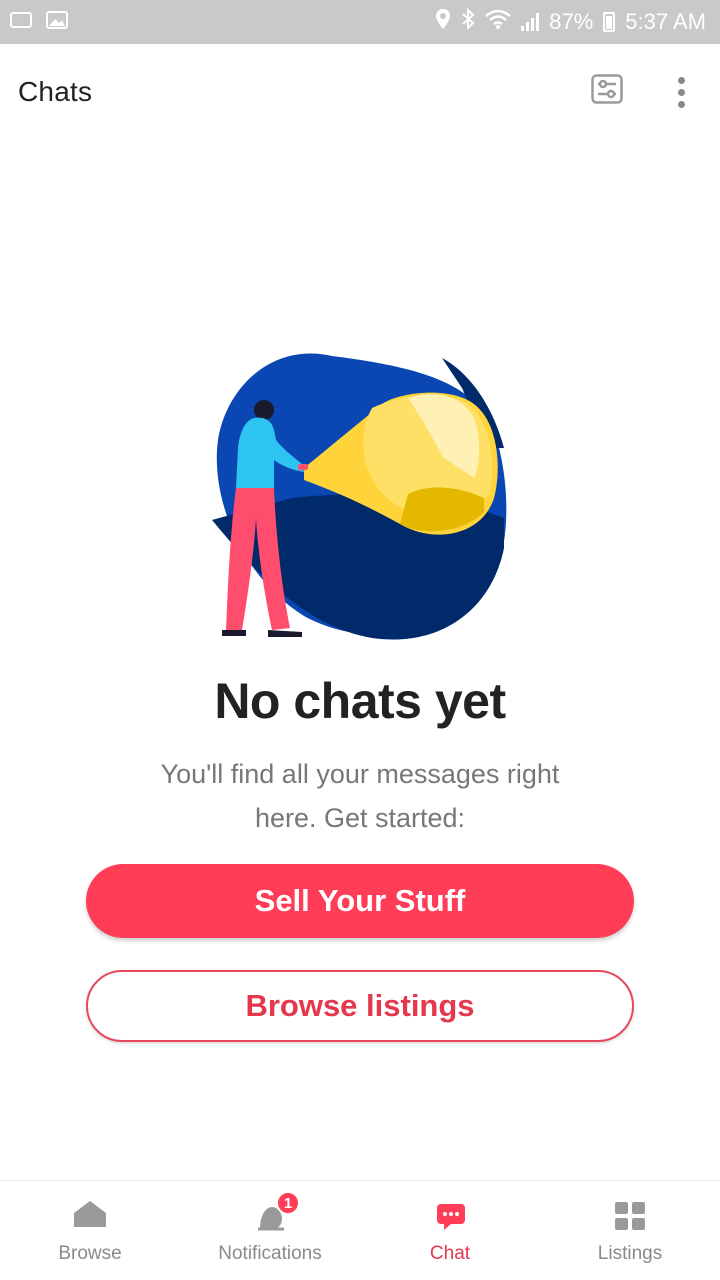 The width and height of the screenshot is (720, 1280). I want to click on nav-item-browse: Browse, so click(90, 1230).